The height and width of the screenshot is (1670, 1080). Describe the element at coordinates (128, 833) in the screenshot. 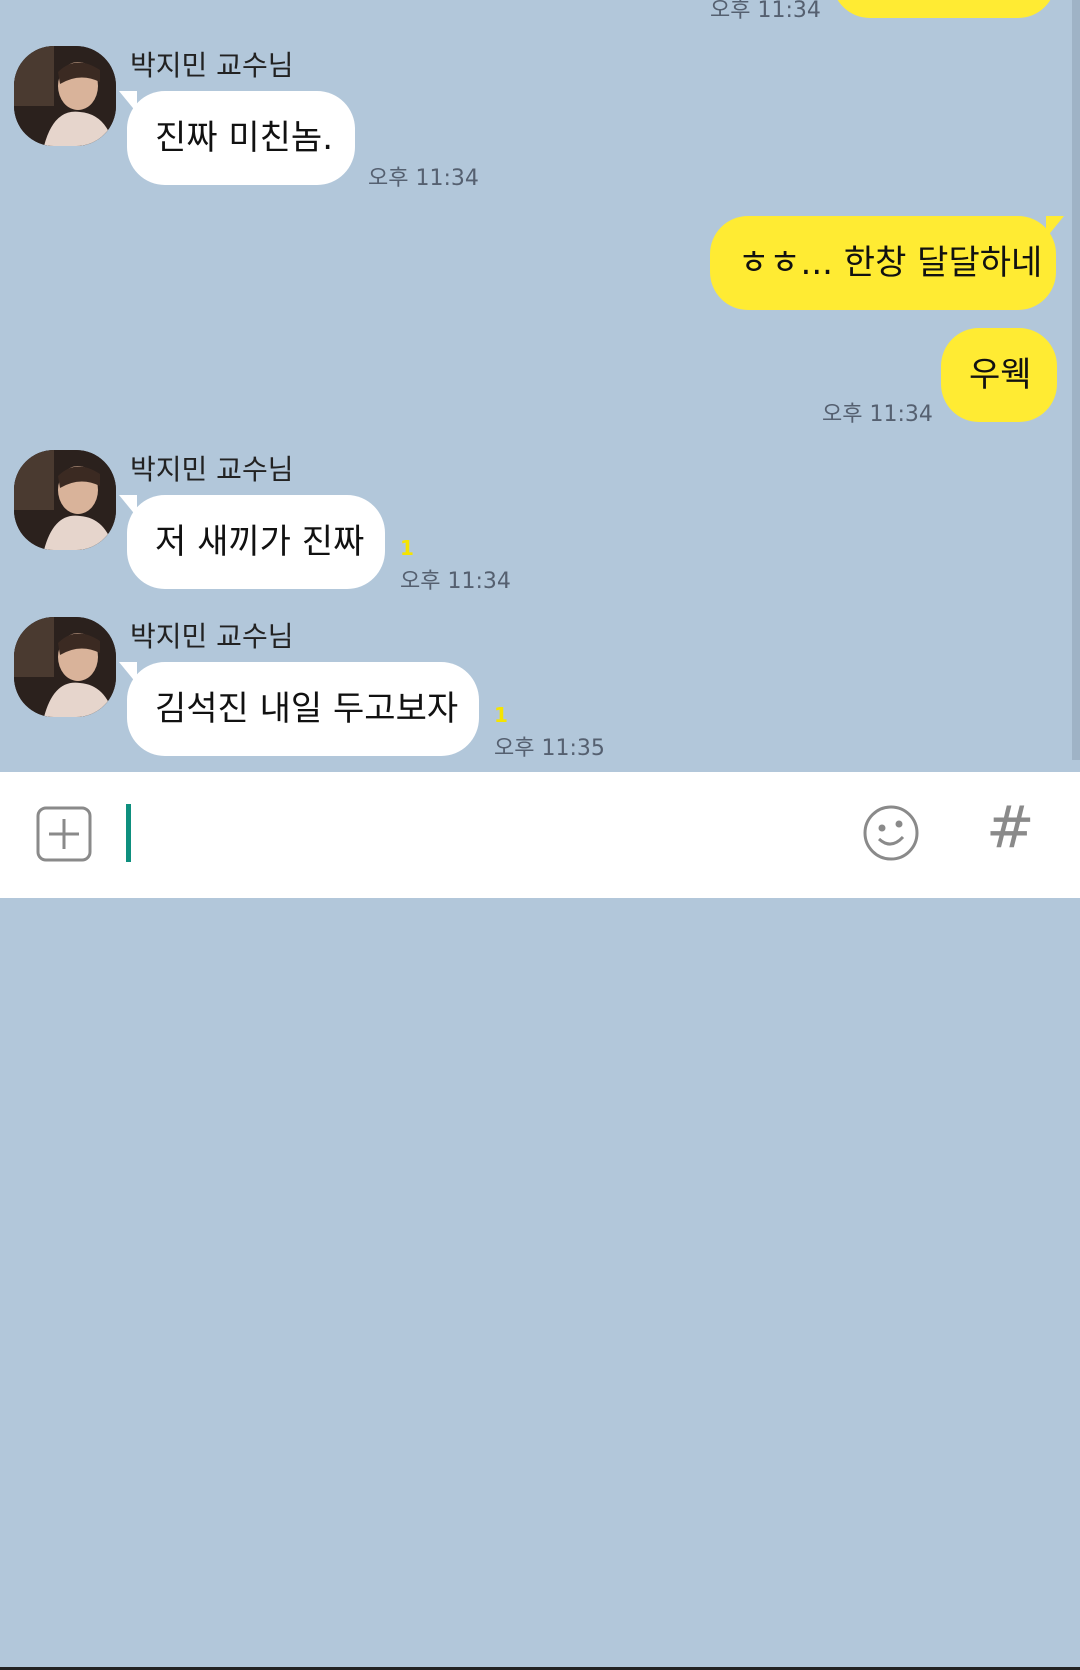

I see `message-input-field` at that location.